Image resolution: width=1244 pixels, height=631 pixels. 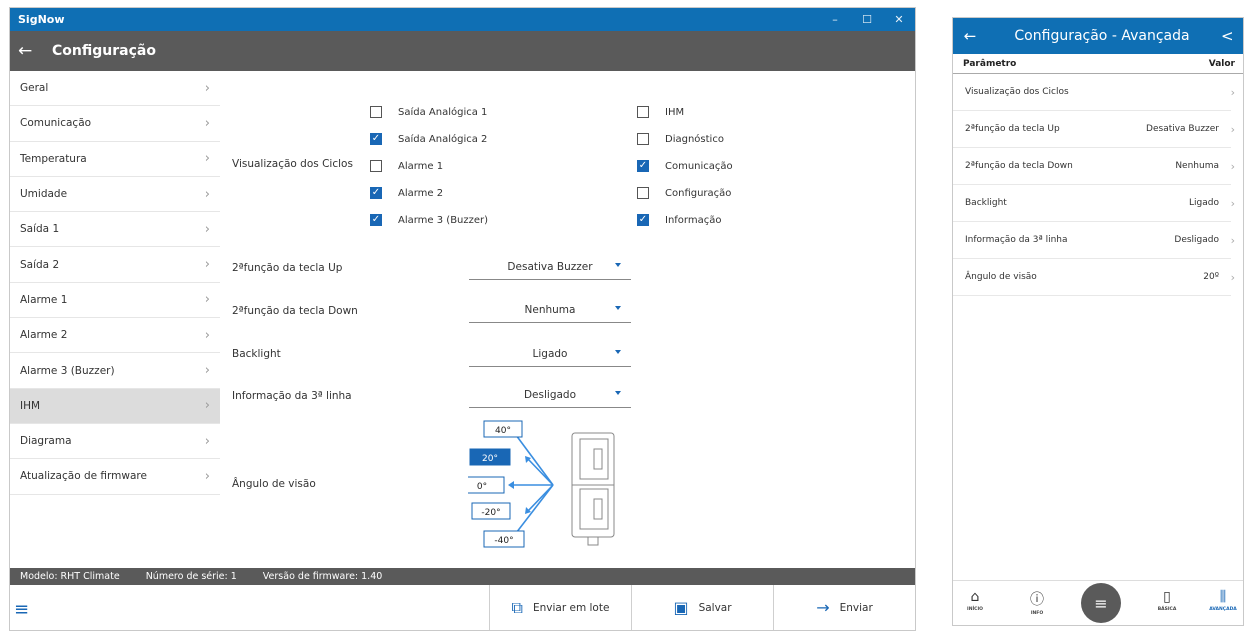 I want to click on angle-option-20: 20°, so click(x=490, y=457).